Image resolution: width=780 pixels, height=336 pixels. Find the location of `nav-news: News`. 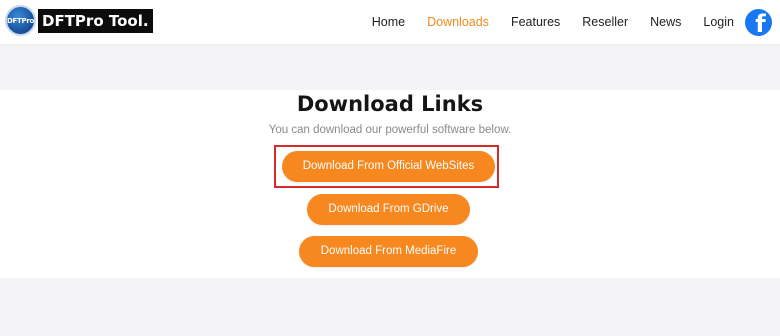

nav-news: News is located at coordinates (665, 22).